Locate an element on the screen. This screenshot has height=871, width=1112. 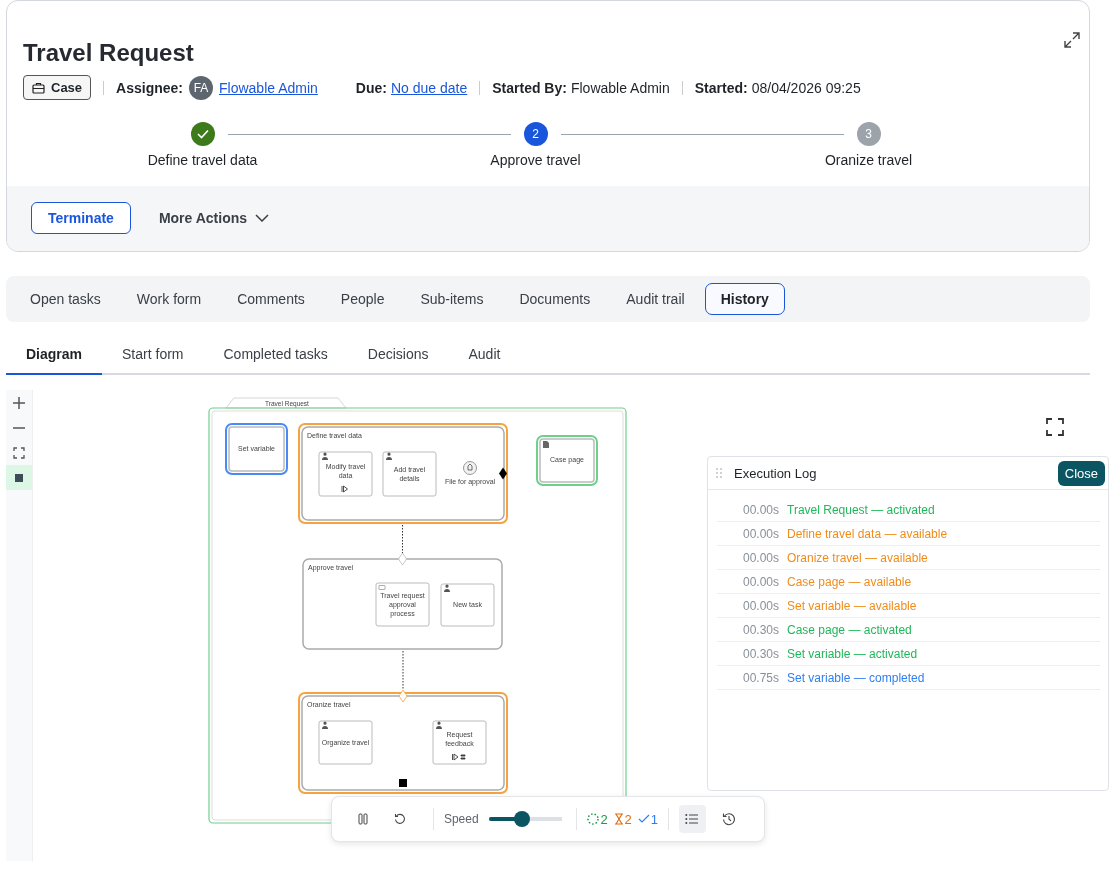
step-label: Define travel data is located at coordinates (202, 160).